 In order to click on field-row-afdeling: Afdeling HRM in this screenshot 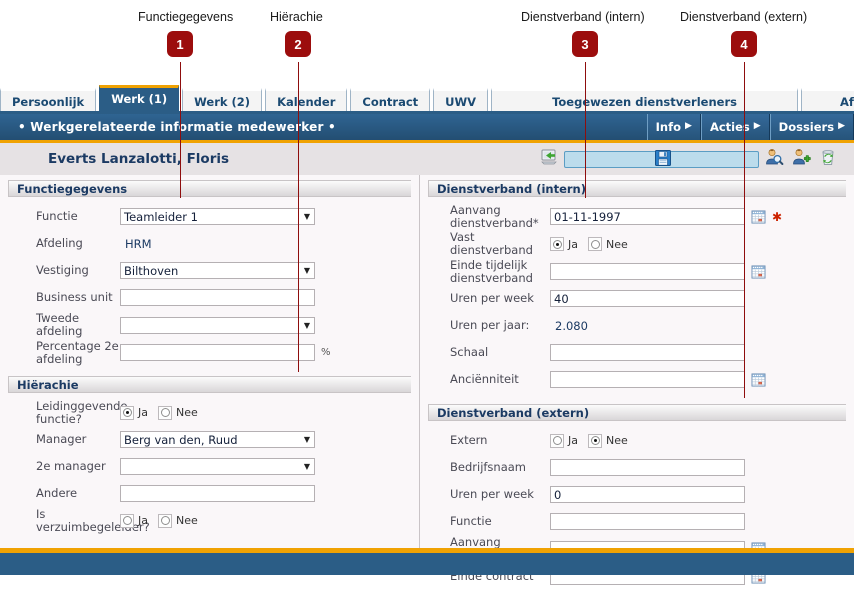, I will do `click(209, 243)`.